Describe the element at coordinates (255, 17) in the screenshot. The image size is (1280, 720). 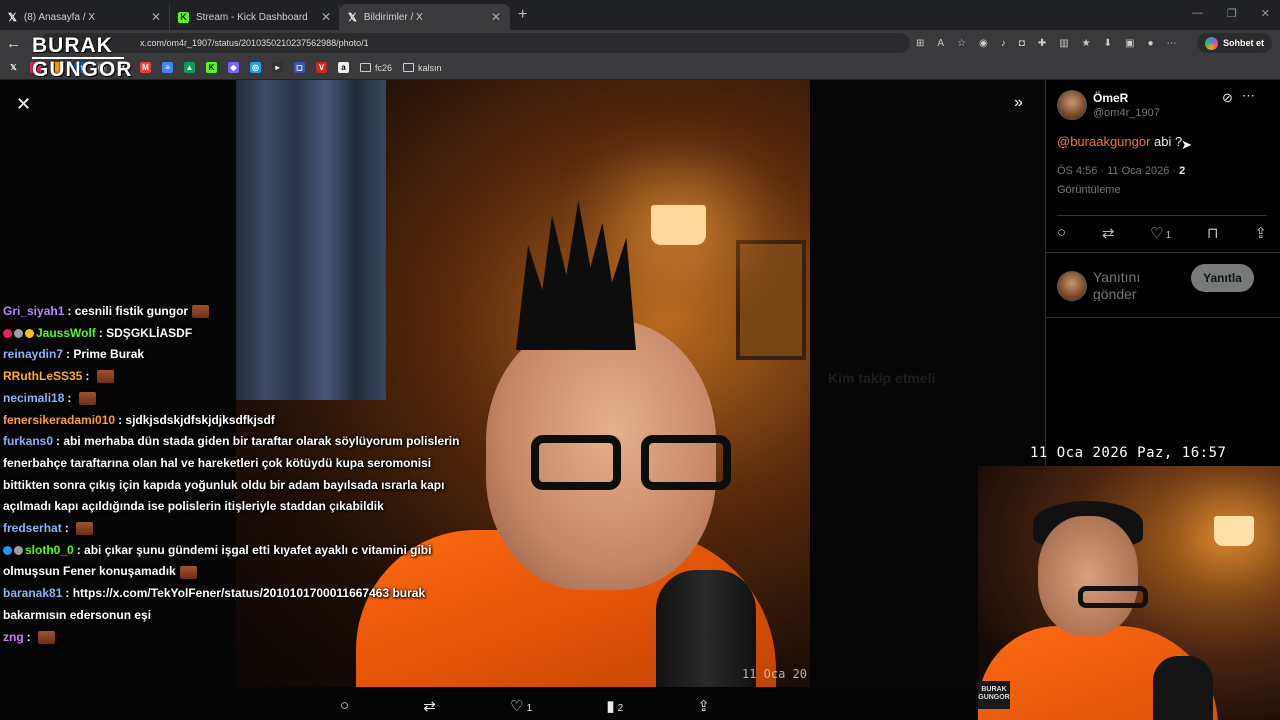
I see `tab-kick-dashboard: K Stream - Kick Dashboard ✕` at that location.